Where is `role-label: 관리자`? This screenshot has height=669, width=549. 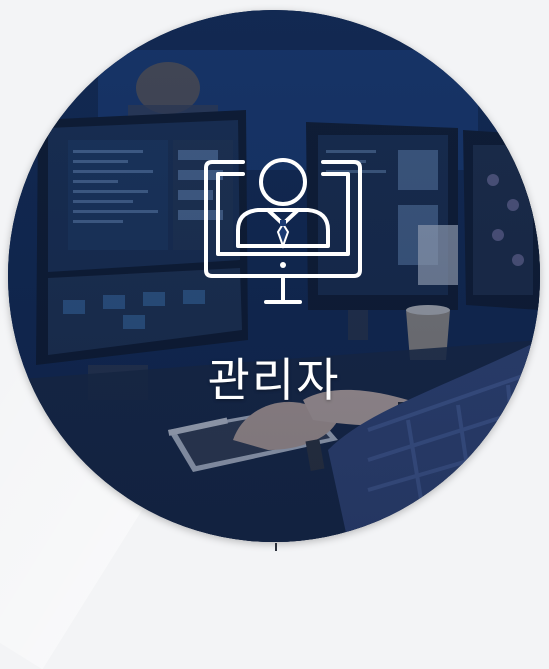
role-label: 관리자 is located at coordinates (274, 380).